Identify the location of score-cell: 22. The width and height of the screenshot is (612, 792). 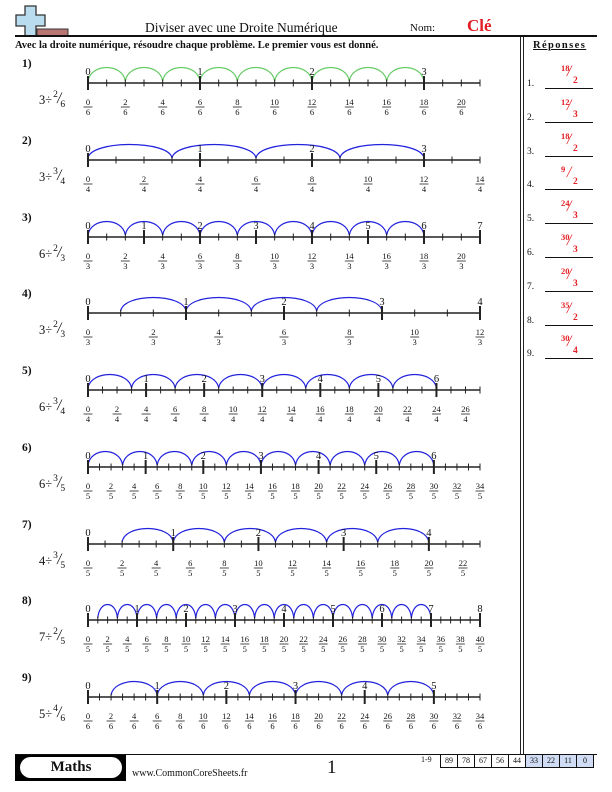
(551, 761).